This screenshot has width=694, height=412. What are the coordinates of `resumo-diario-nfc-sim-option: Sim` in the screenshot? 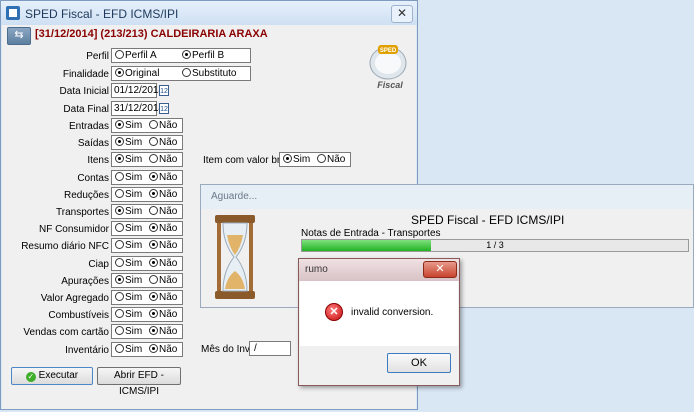 It's located at (128, 245).